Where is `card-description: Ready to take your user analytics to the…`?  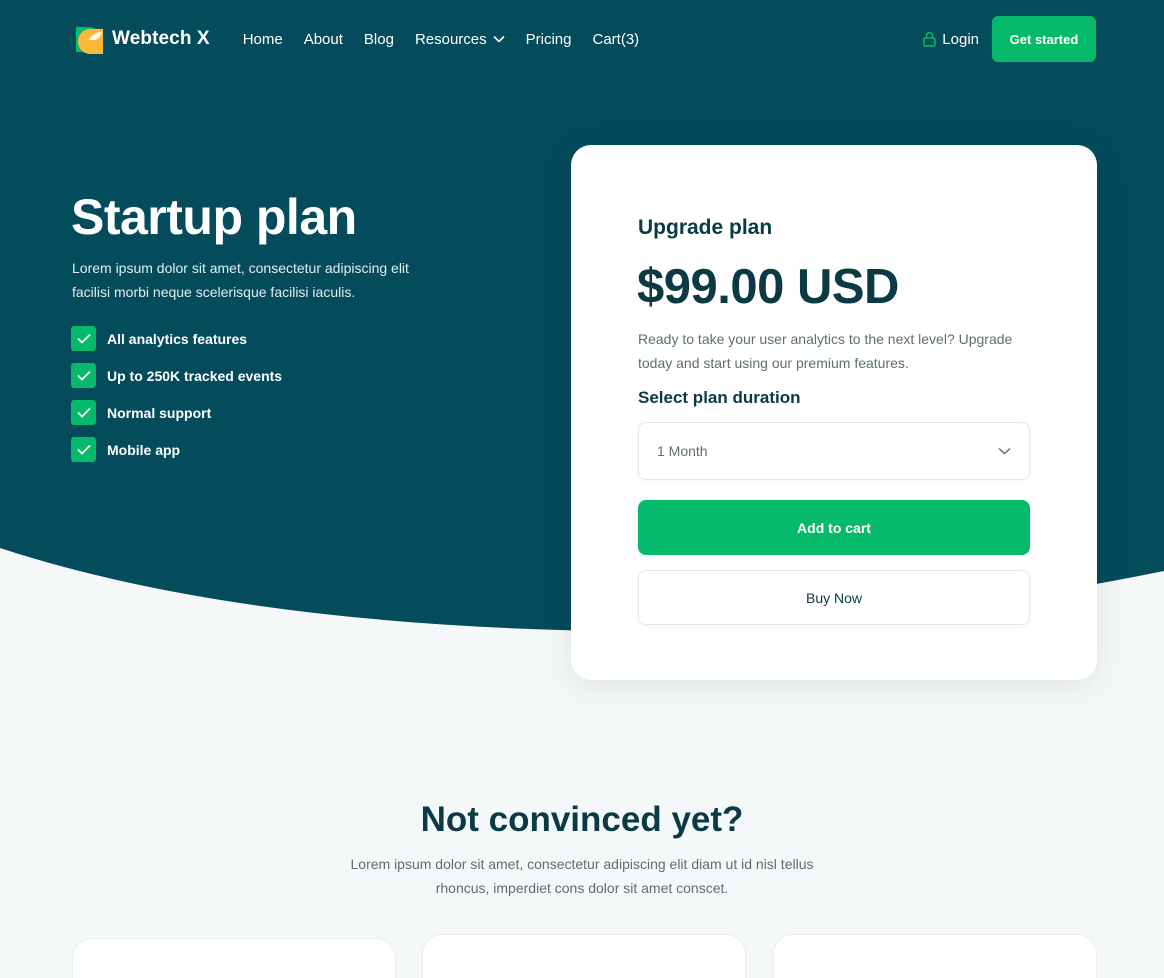 card-description: Ready to take your user analytics to the… is located at coordinates (825, 351).